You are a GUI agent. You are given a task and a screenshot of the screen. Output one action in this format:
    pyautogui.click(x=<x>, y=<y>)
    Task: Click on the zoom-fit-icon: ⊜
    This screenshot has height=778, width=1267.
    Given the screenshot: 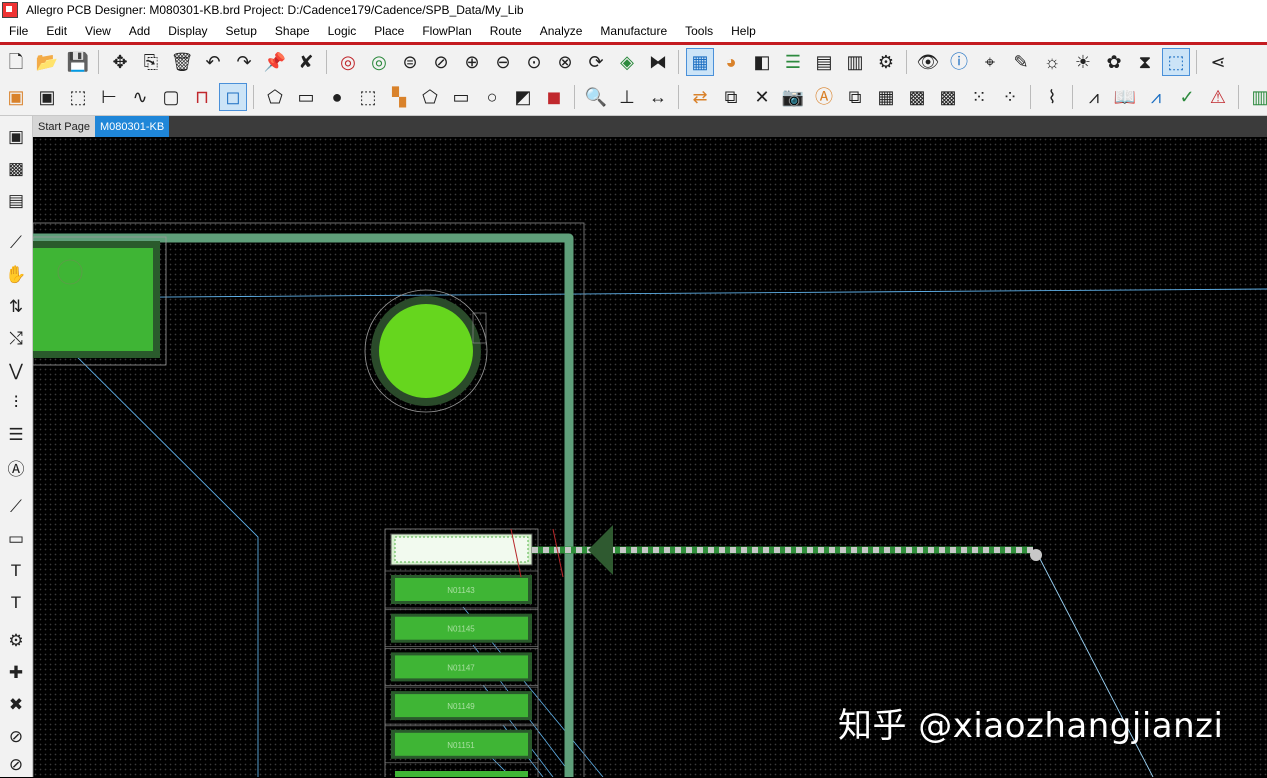 What is the action you would take?
    pyautogui.click(x=410, y=62)
    